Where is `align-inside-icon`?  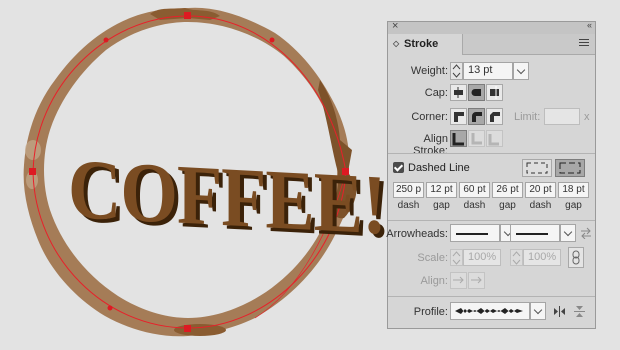
align-inside-icon is located at coordinates (476, 139).